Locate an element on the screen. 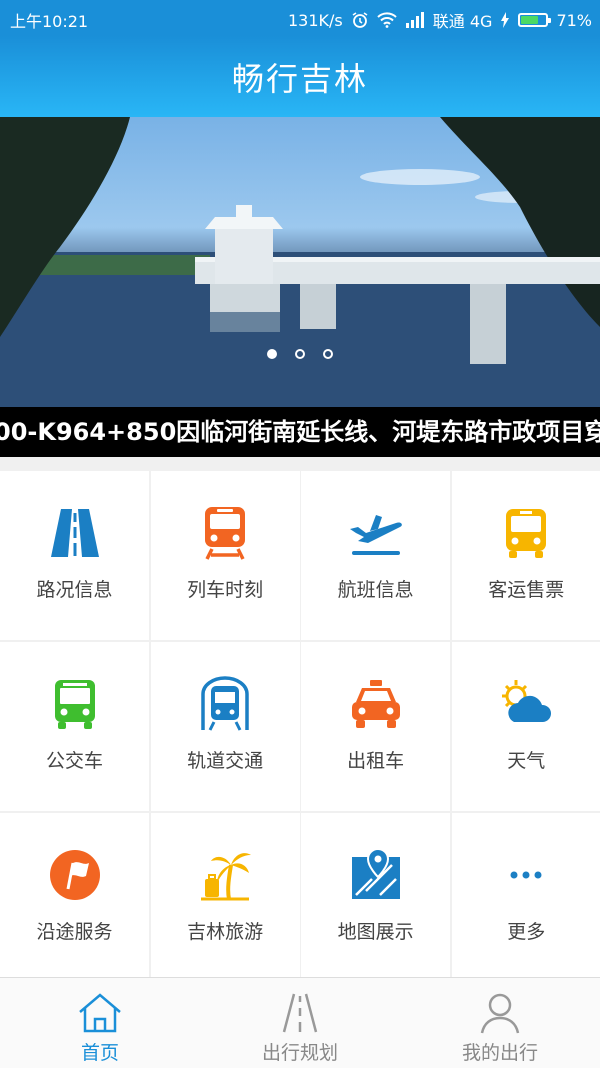 Image resolution: width=600 pixels, height=1068 pixels. grid-item-road-info: 路况信息 is located at coordinates (74, 555).